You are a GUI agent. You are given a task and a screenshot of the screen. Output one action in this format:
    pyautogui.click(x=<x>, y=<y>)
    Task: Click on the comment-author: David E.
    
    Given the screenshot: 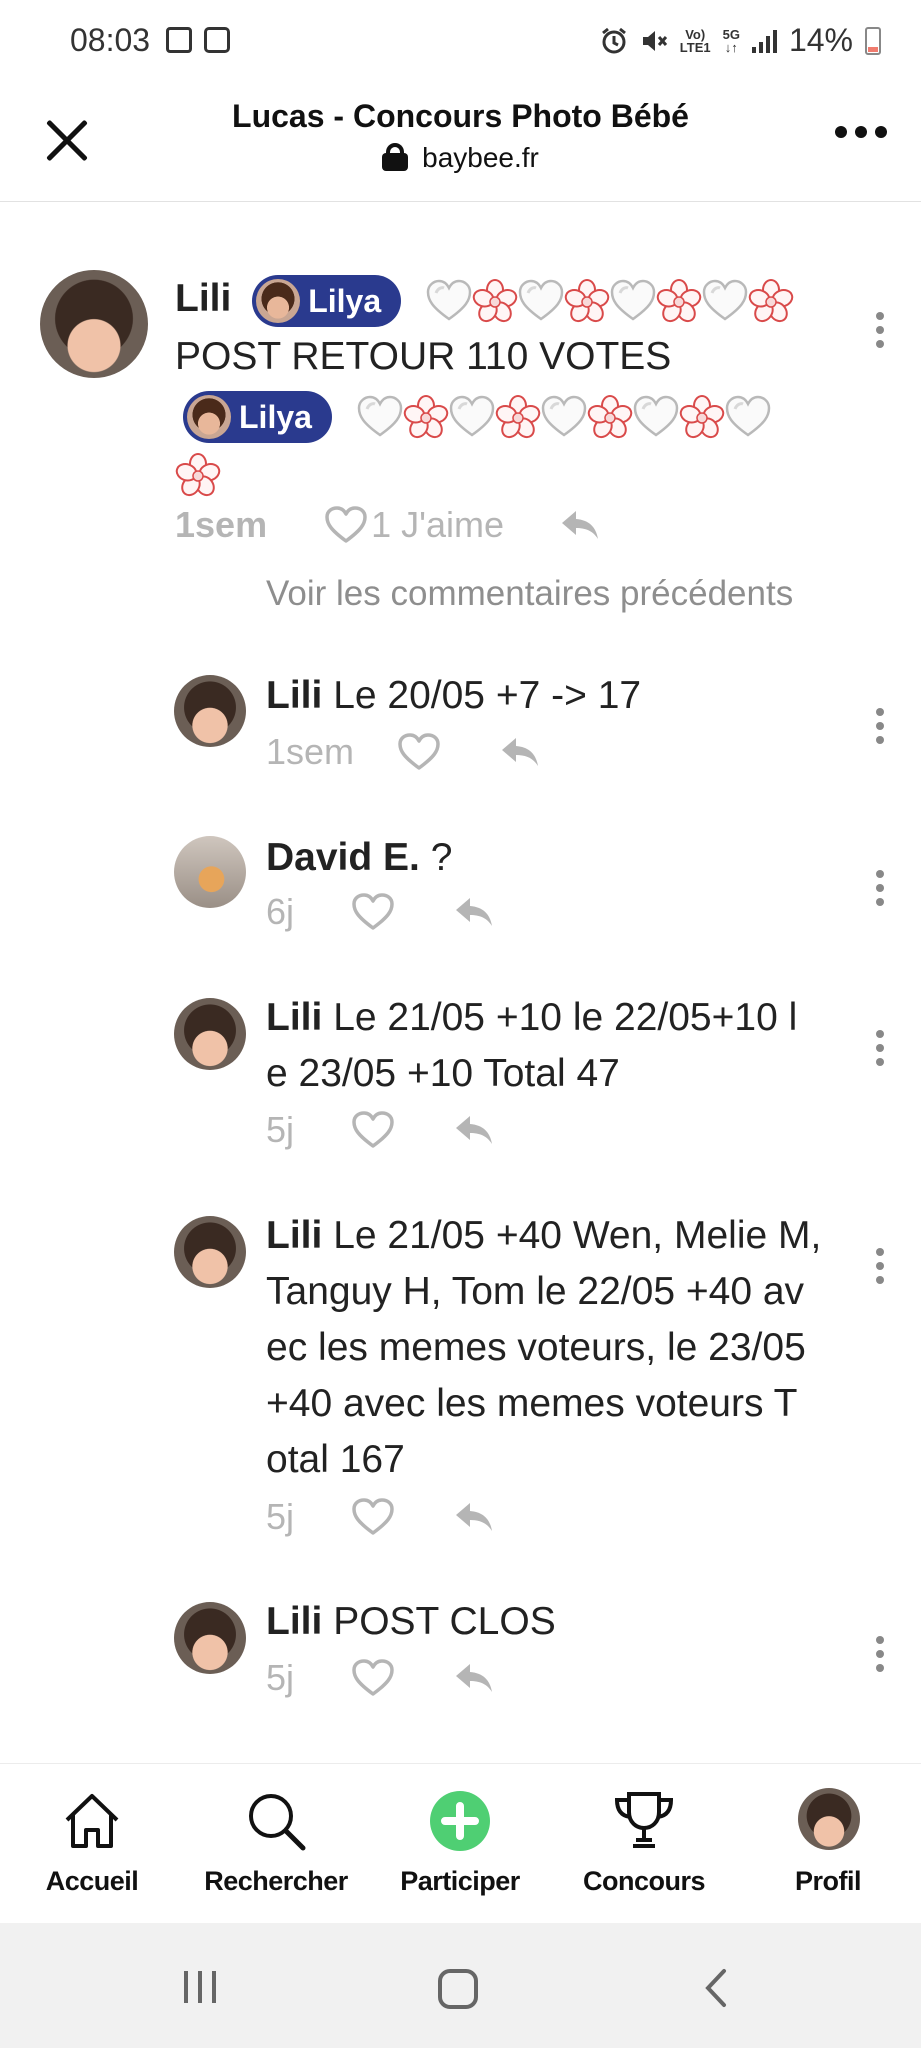 What is the action you would take?
    pyautogui.click(x=343, y=857)
    